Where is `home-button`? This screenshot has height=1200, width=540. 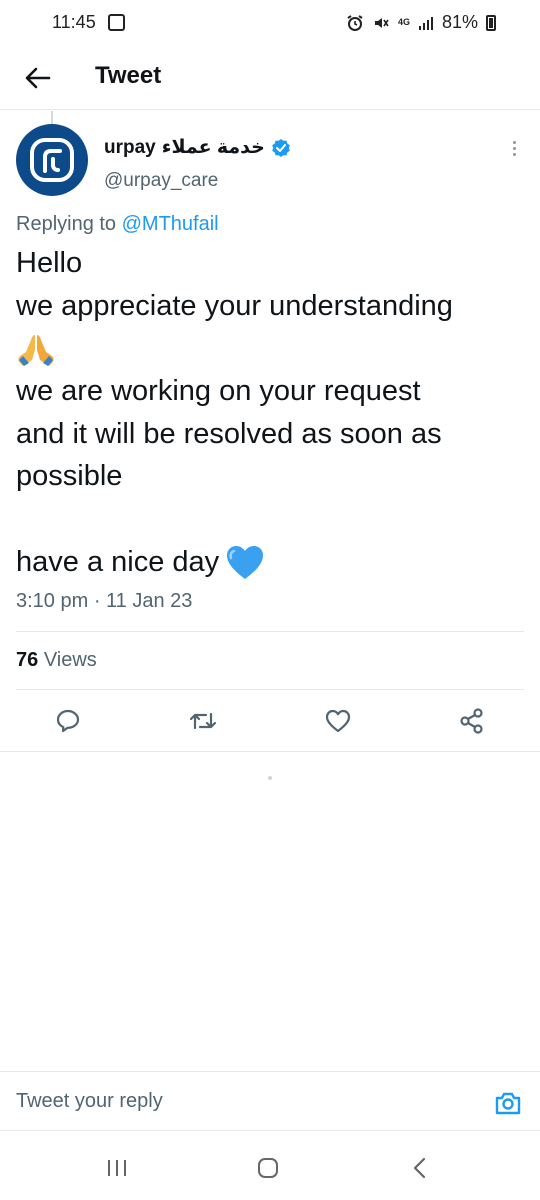 home-button is located at coordinates (268, 1168).